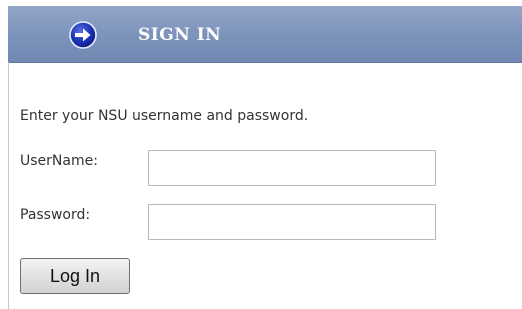 The height and width of the screenshot is (309, 522). Describe the element at coordinates (59, 161) in the screenshot. I see `username-label: UserName:` at that location.